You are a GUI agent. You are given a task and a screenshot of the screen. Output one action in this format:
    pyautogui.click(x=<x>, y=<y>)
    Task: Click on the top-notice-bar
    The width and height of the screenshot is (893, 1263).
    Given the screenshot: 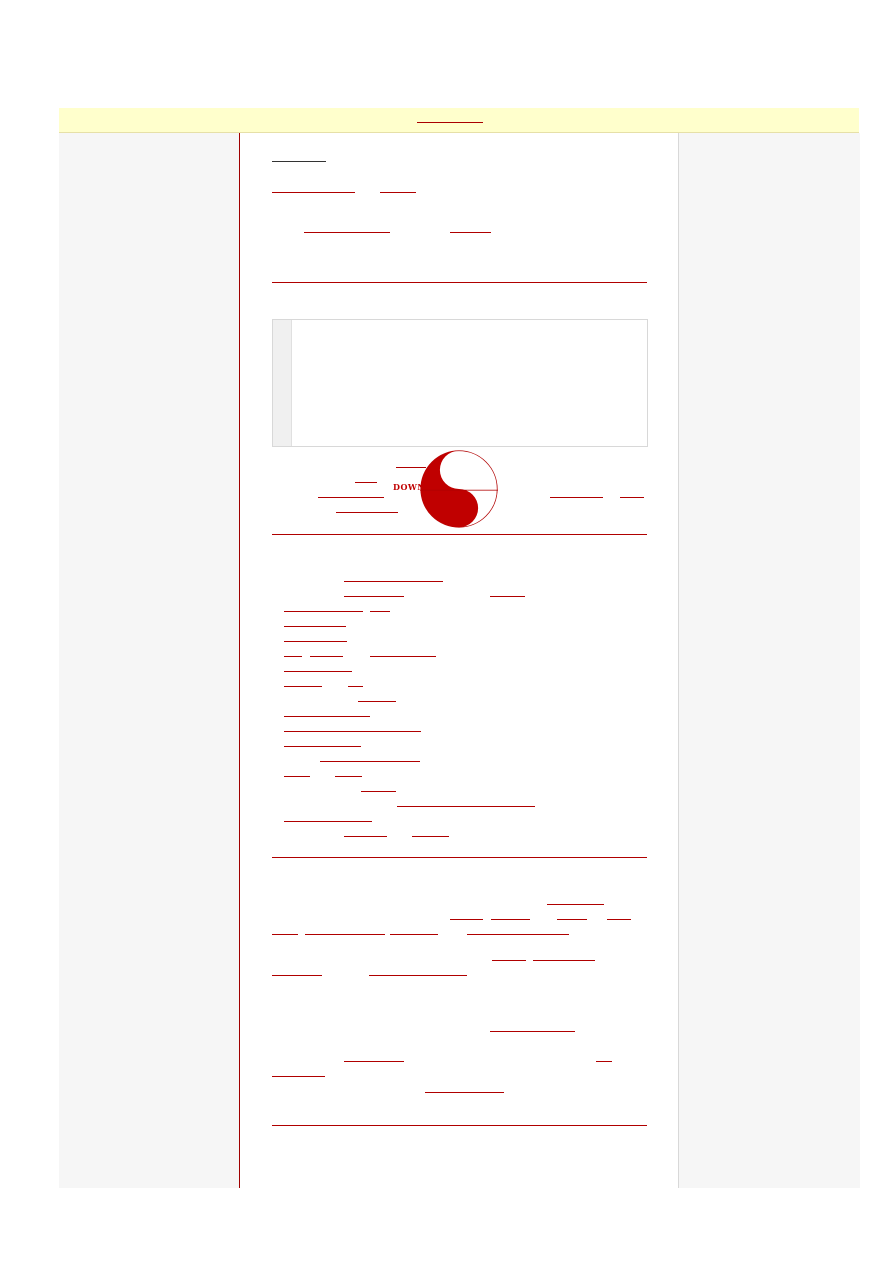 What is the action you would take?
    pyautogui.click(x=459, y=120)
    